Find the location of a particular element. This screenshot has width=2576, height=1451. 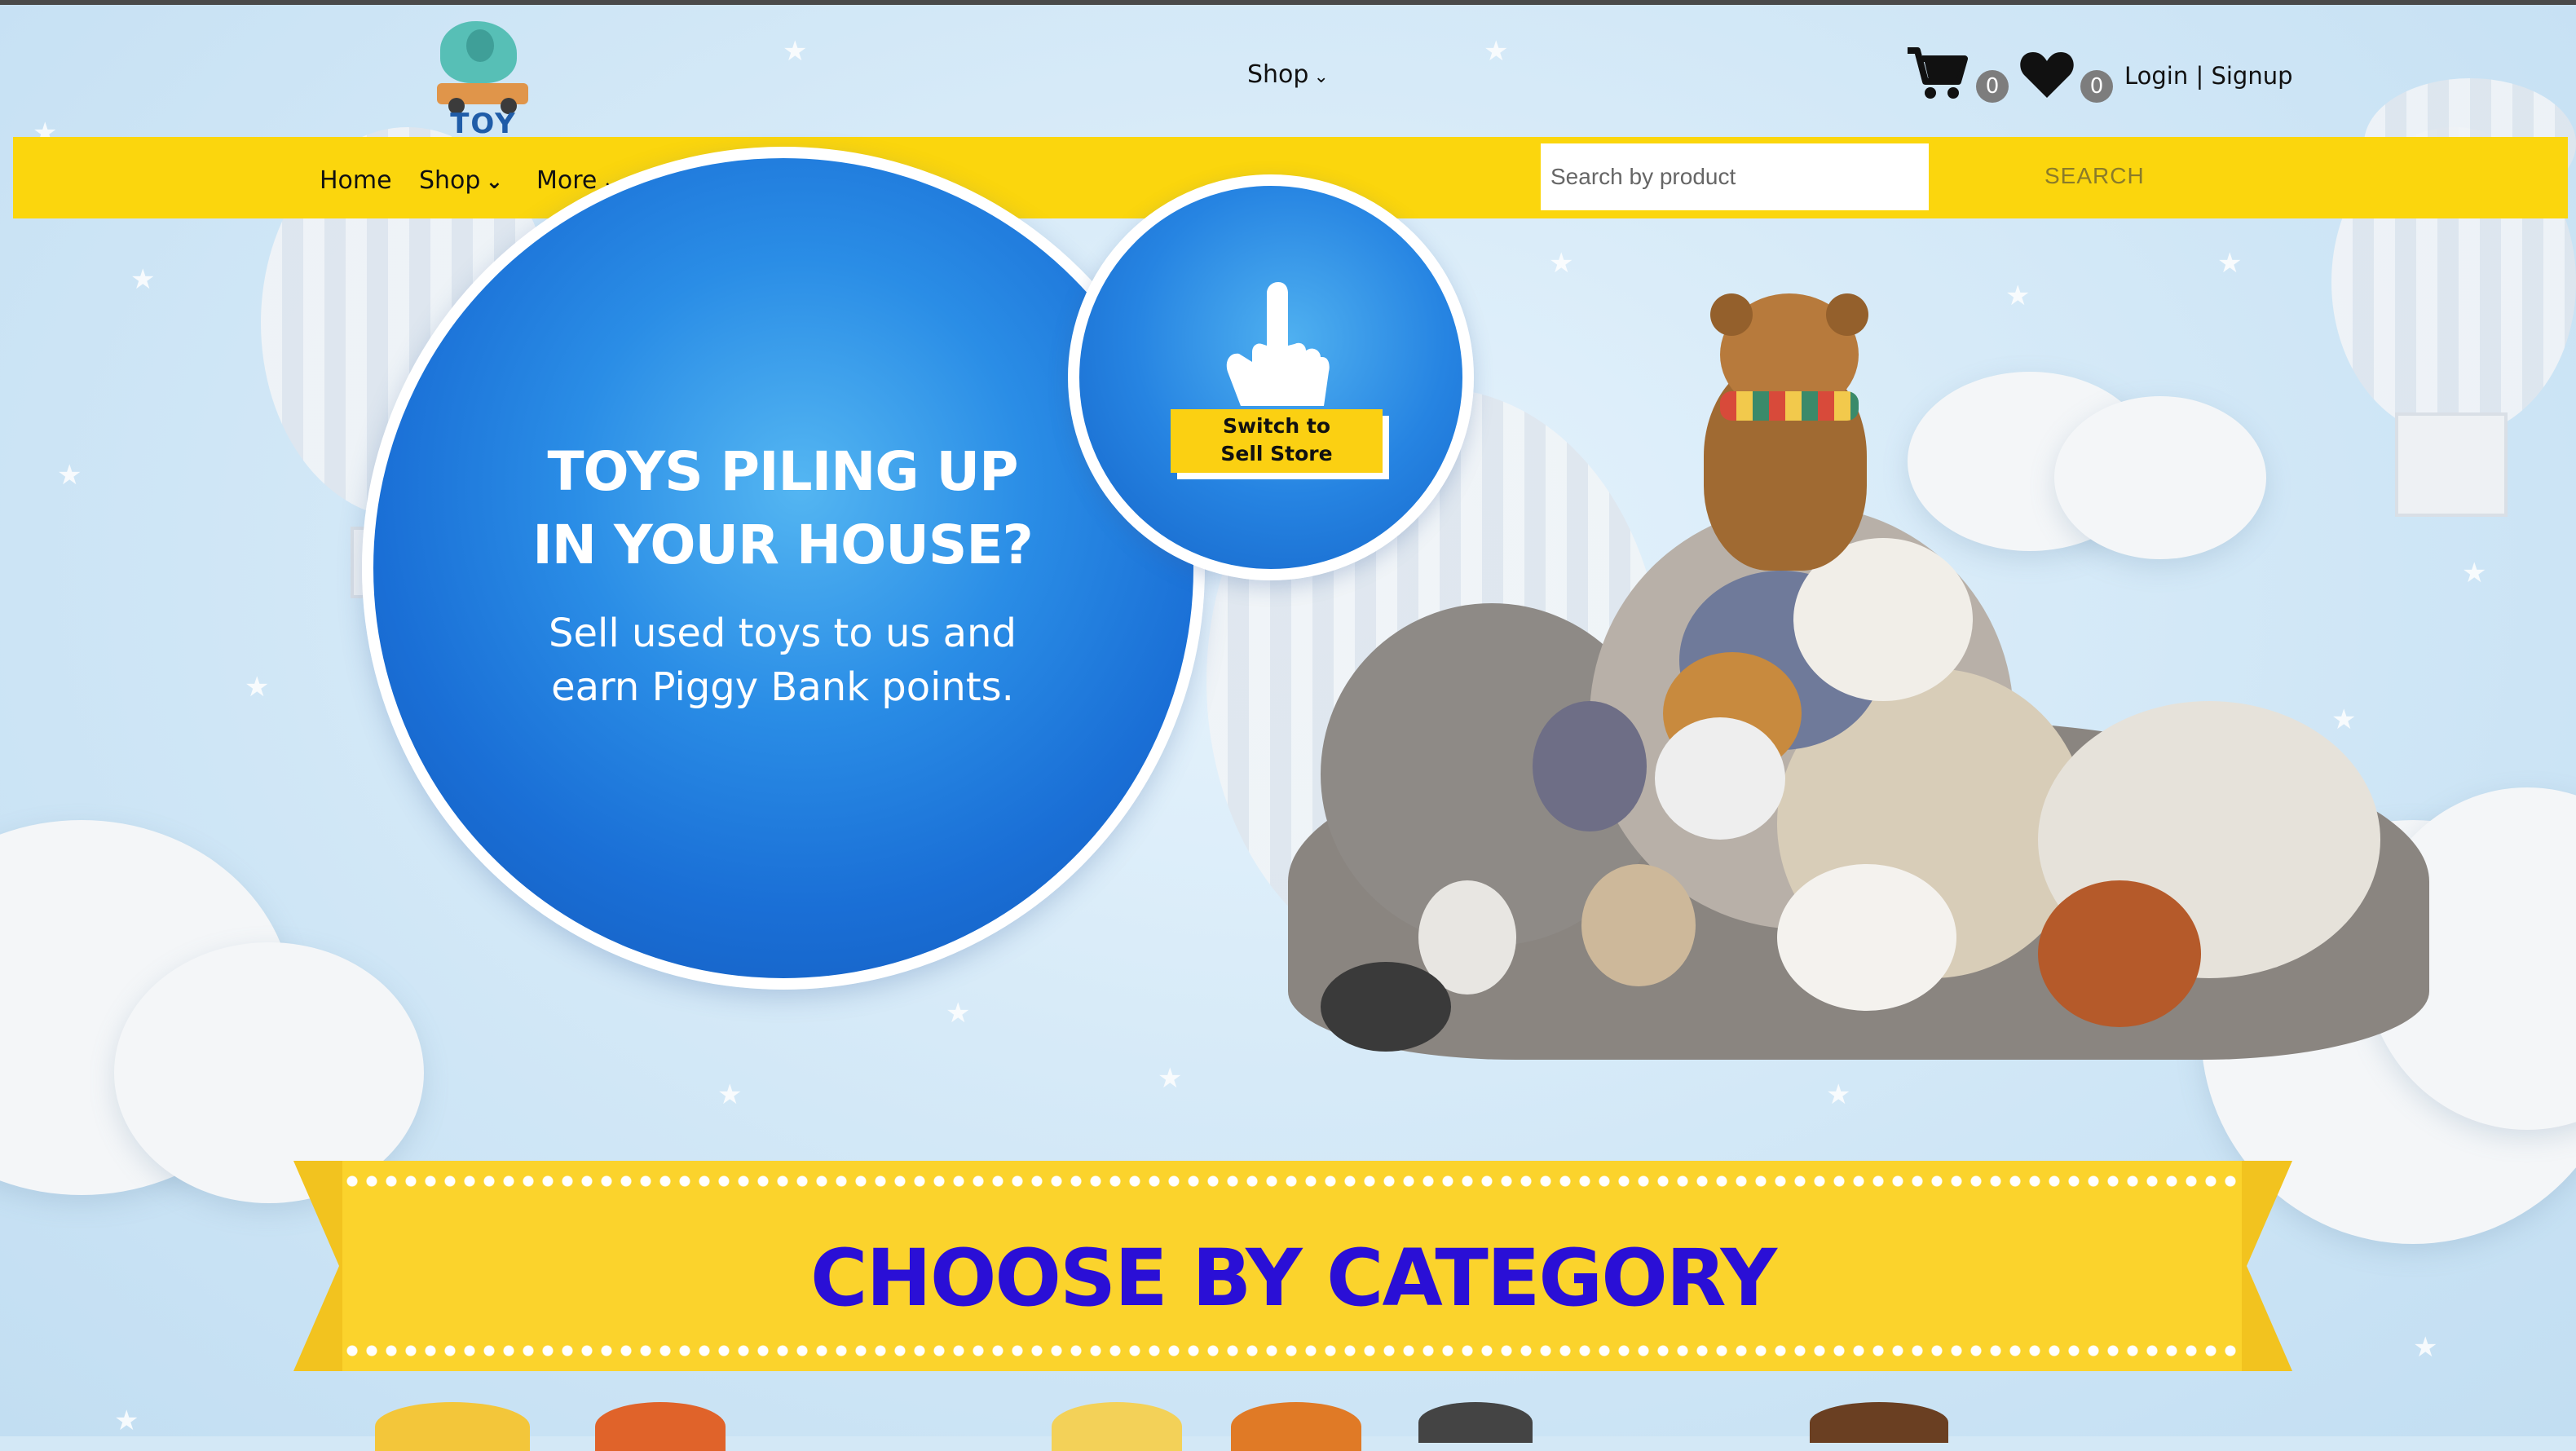

search-button: SEARCH is located at coordinates (2094, 176).